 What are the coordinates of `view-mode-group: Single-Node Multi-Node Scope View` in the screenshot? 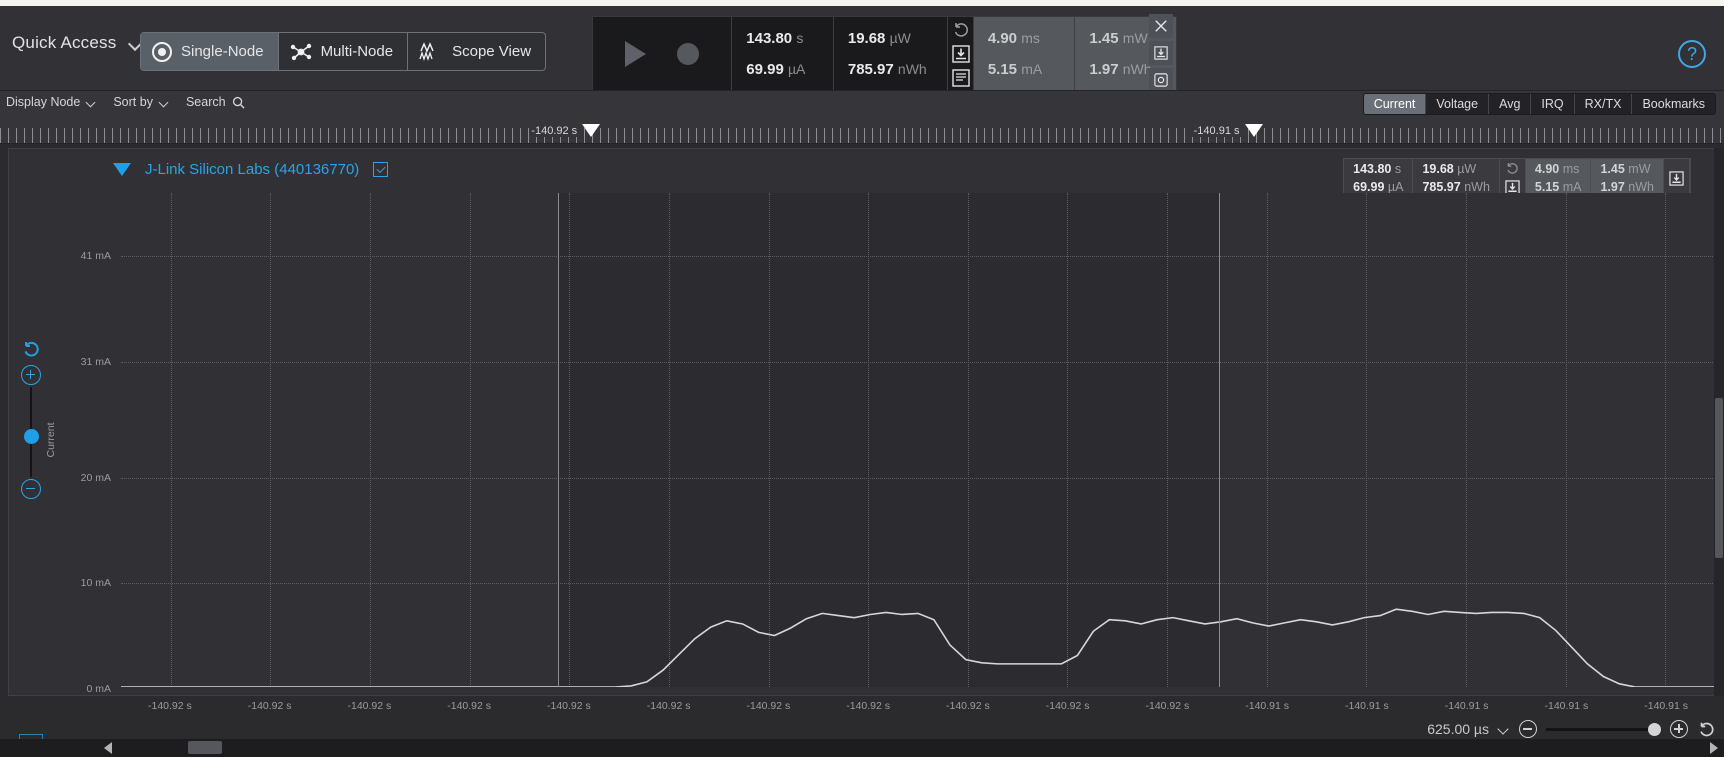 It's located at (343, 51).